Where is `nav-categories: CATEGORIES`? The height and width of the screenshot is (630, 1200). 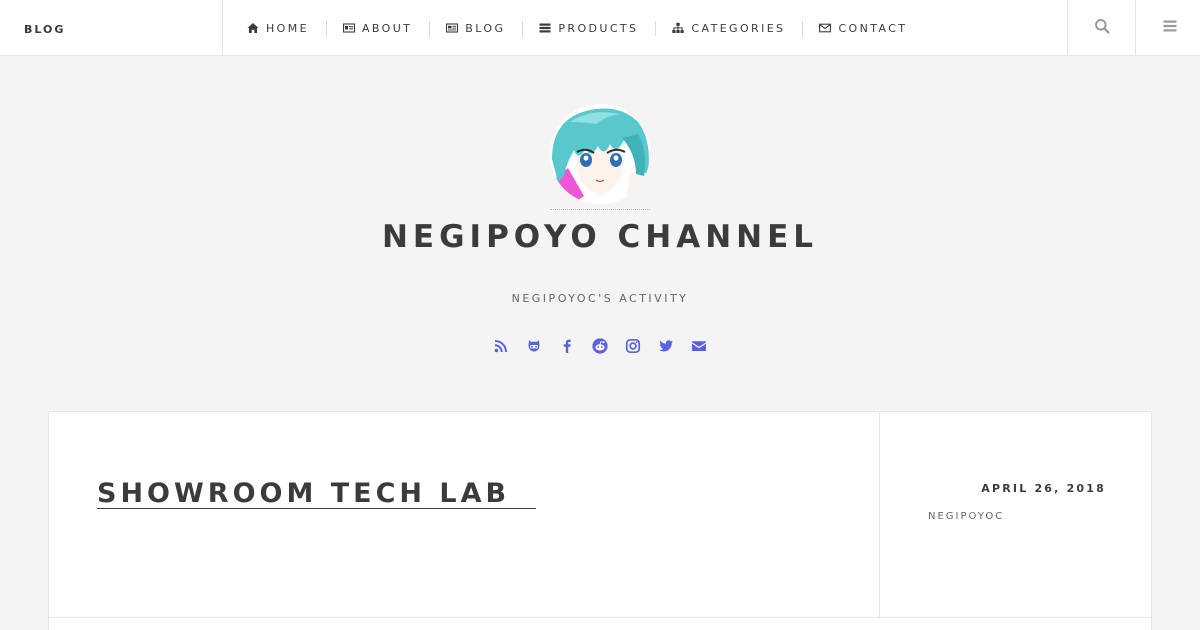 nav-categories: CATEGORIES is located at coordinates (728, 28).